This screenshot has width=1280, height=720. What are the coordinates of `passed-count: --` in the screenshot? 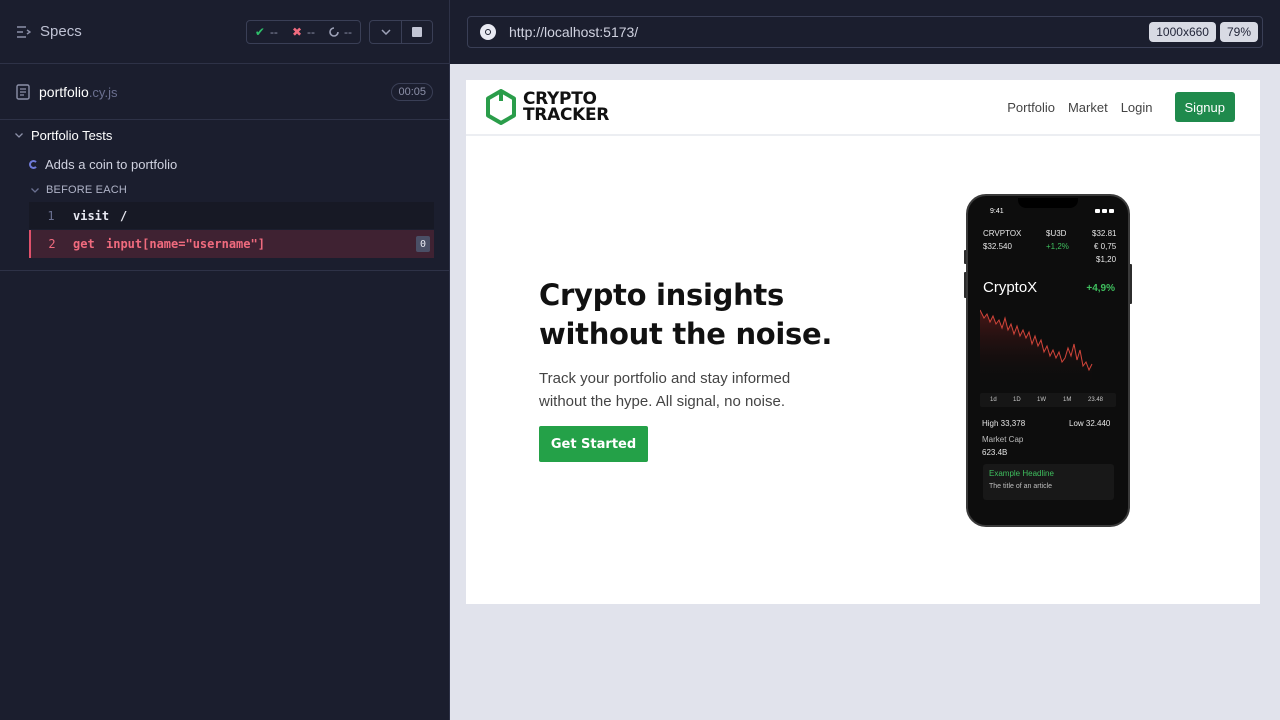 It's located at (273, 31).